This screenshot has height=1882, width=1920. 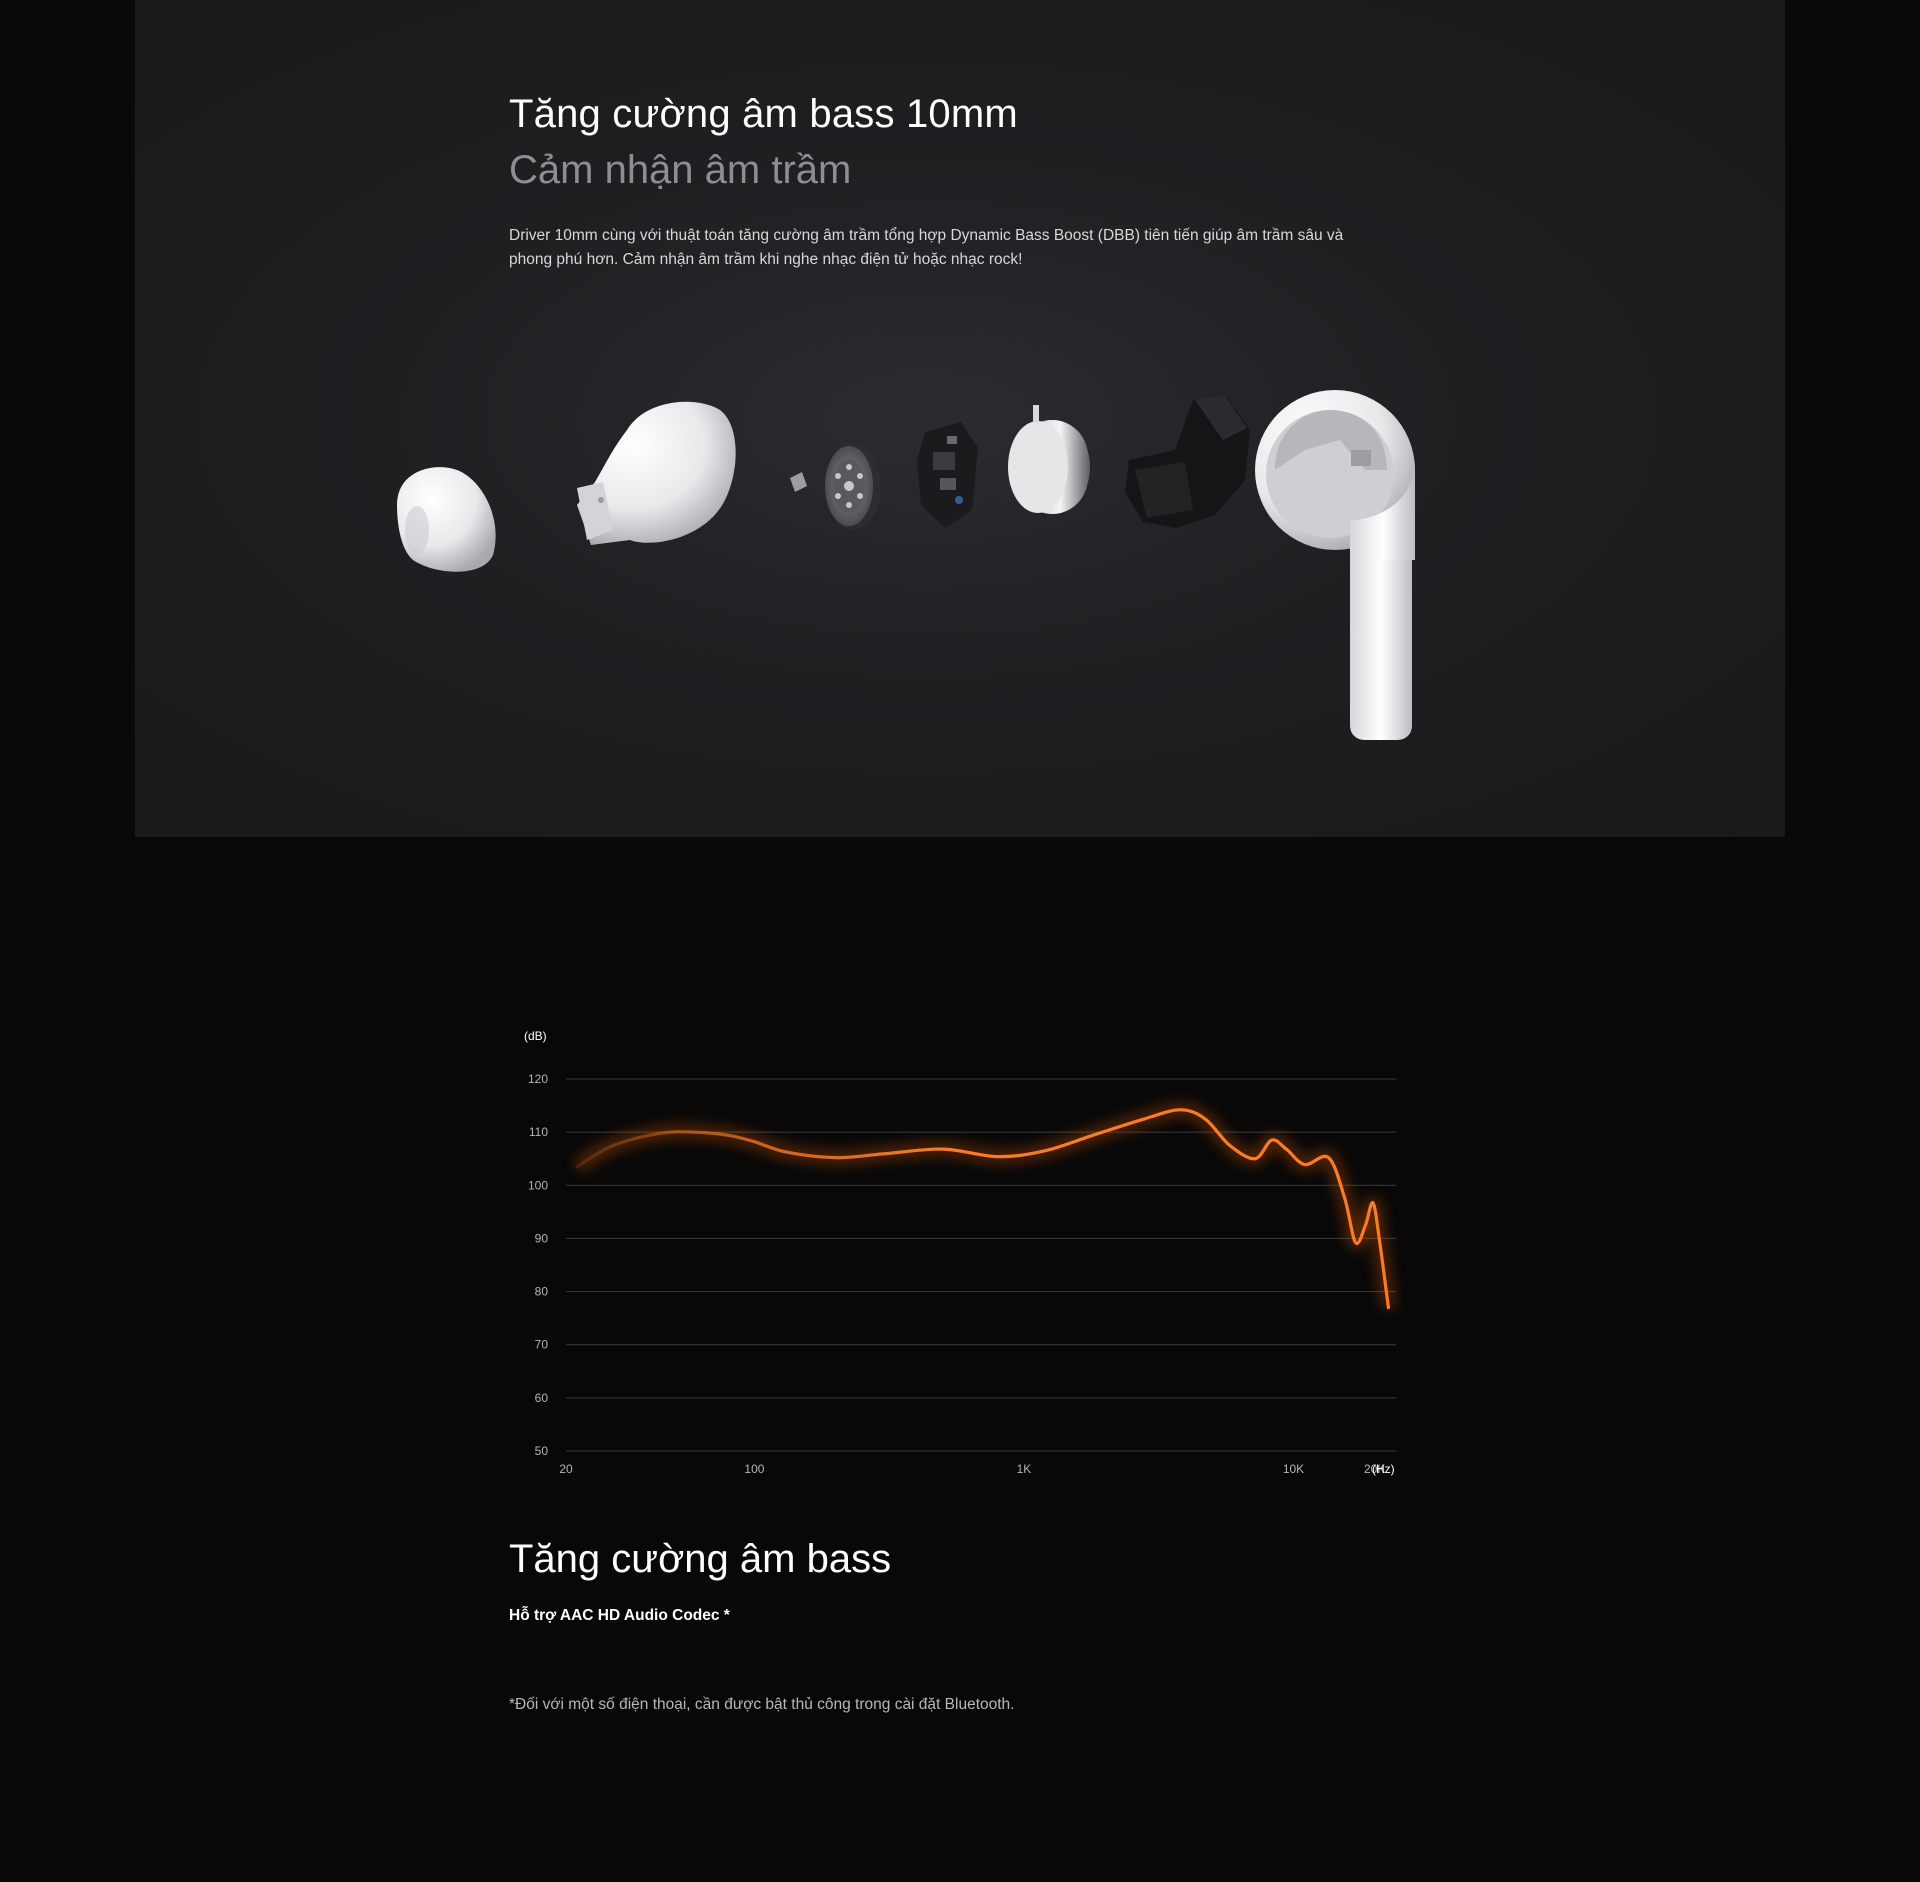 I want to click on bracket, so click(x=1187, y=462).